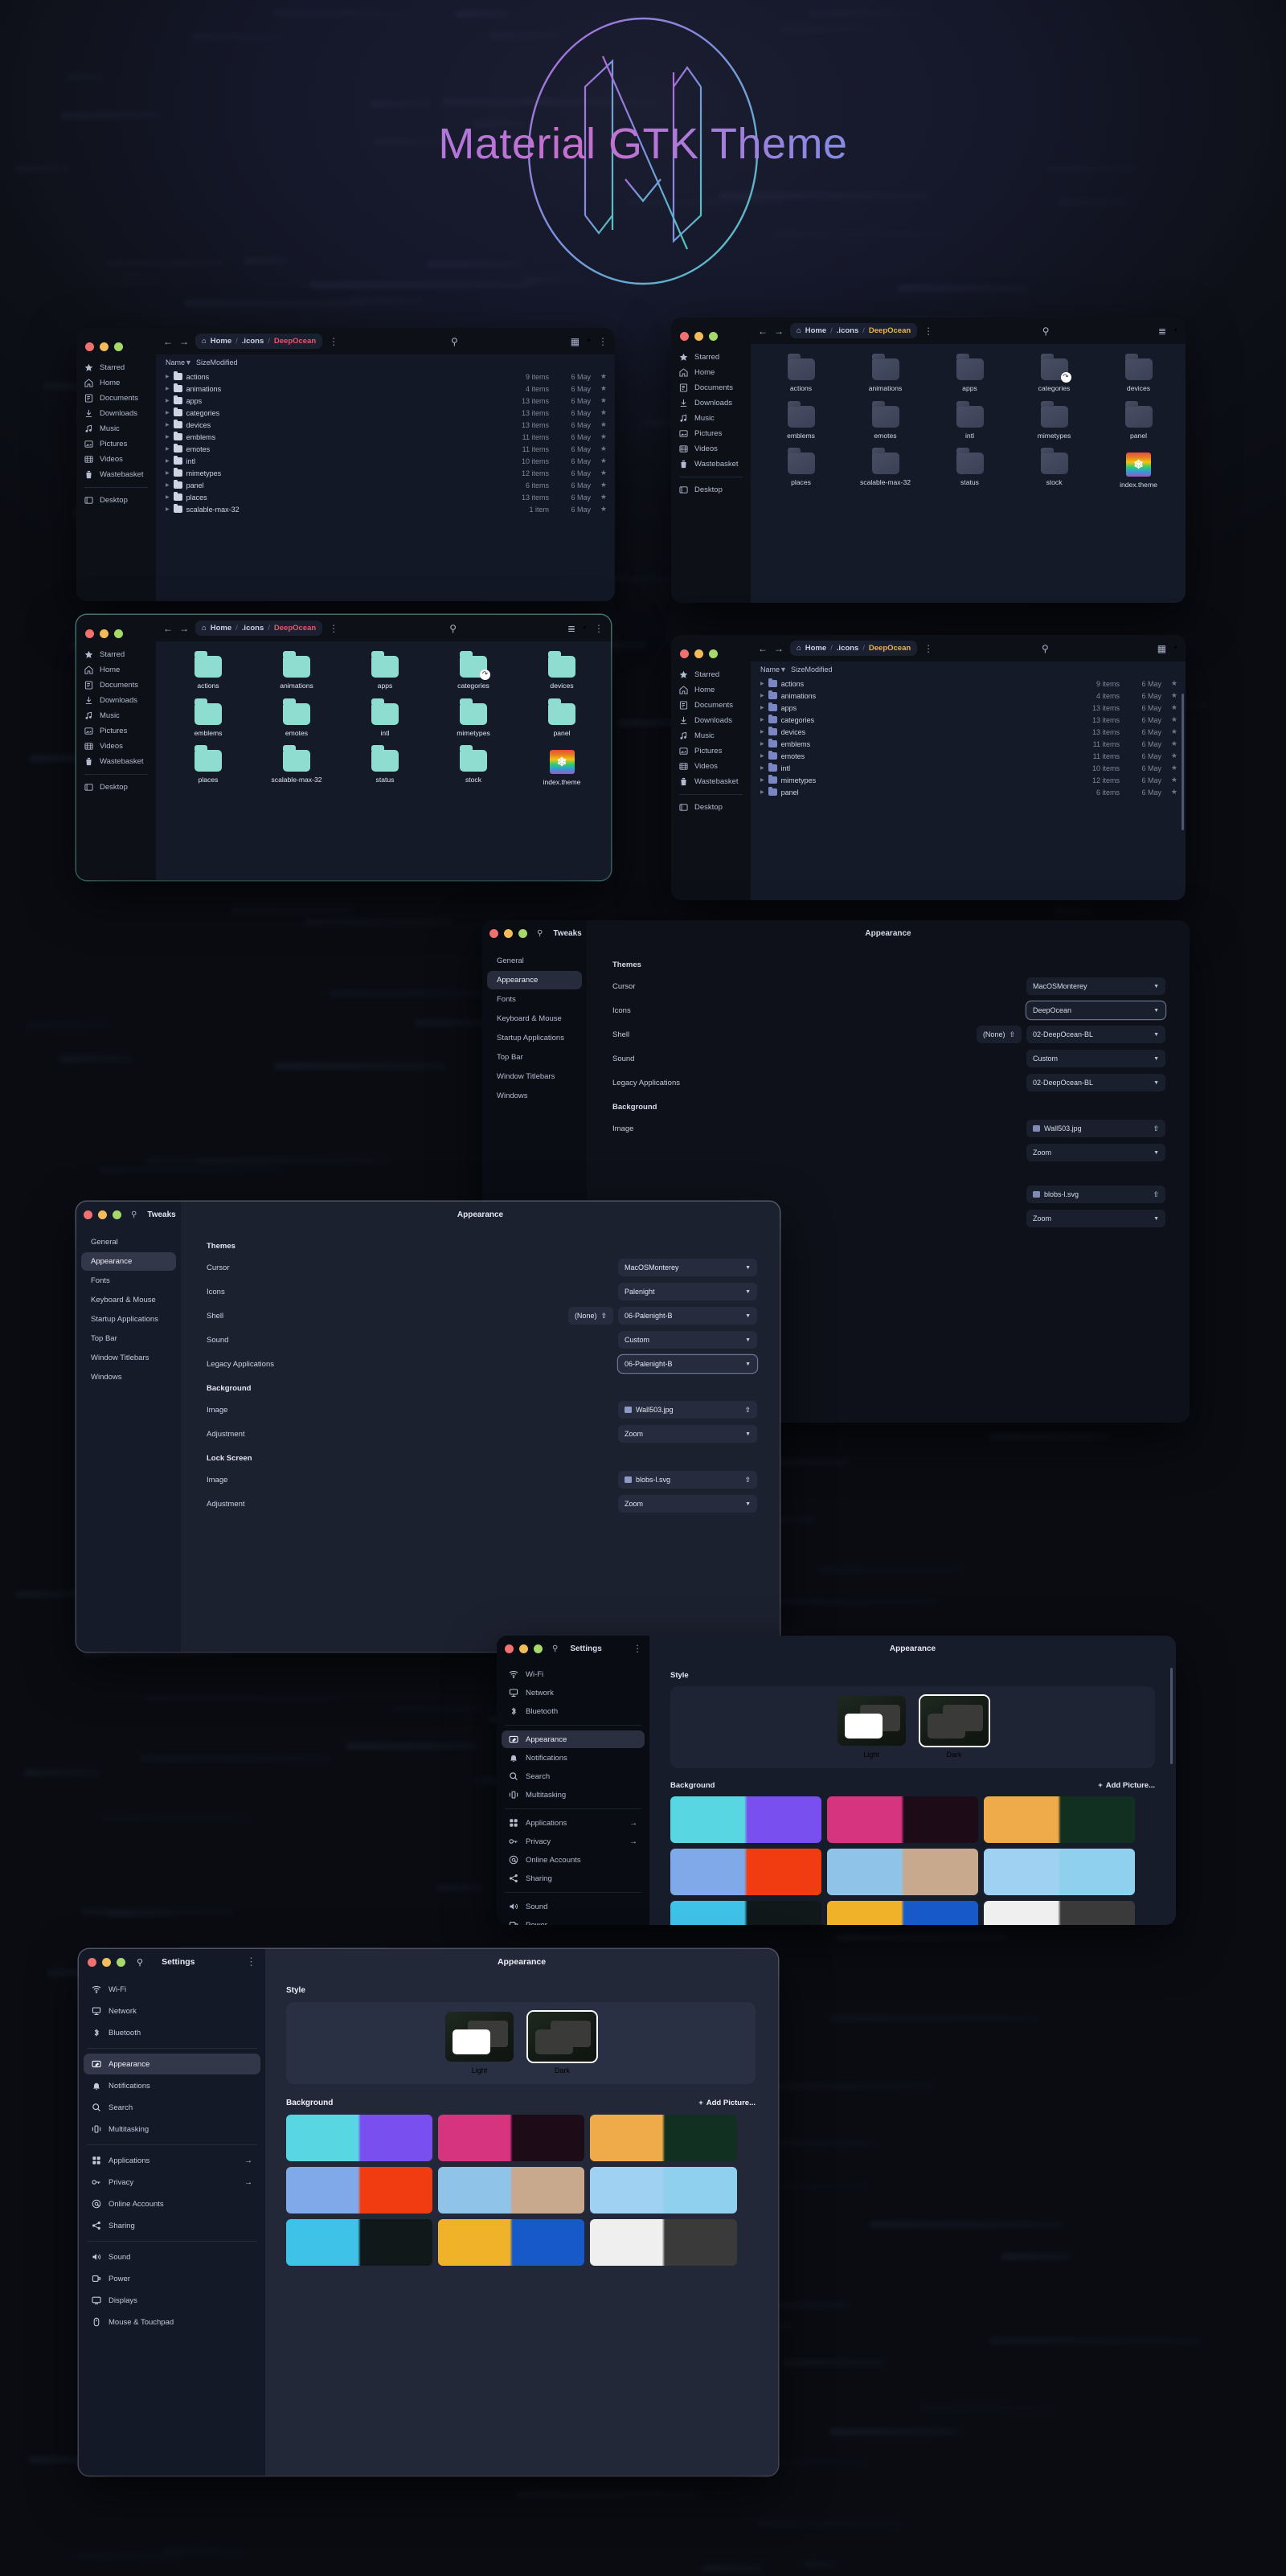 The image size is (1286, 2576). What do you see at coordinates (184, 341) in the screenshot?
I see `forward-icon: →` at bounding box center [184, 341].